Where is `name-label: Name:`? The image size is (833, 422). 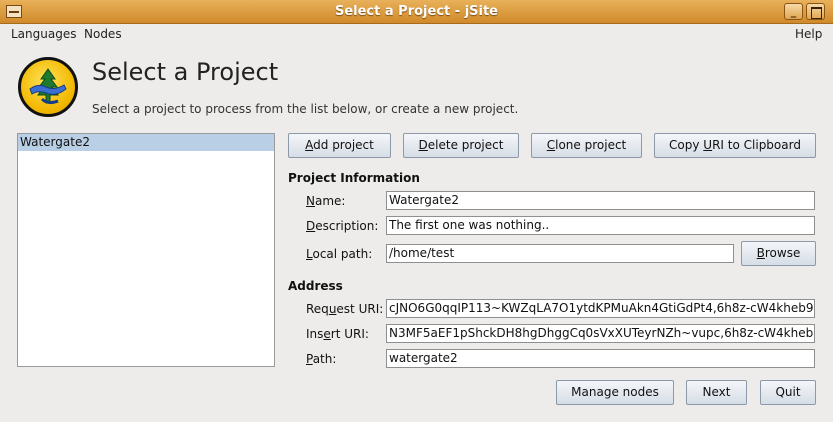
name-label: Name: is located at coordinates (325, 201).